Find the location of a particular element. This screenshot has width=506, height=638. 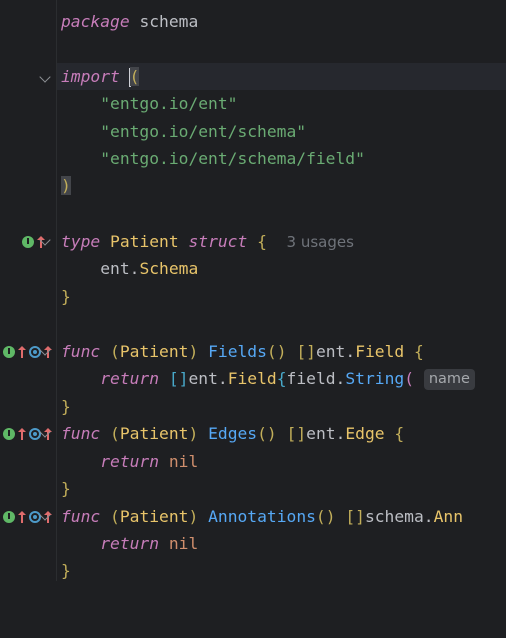

import-string: "entgo.io/ent" is located at coordinates (169, 103).